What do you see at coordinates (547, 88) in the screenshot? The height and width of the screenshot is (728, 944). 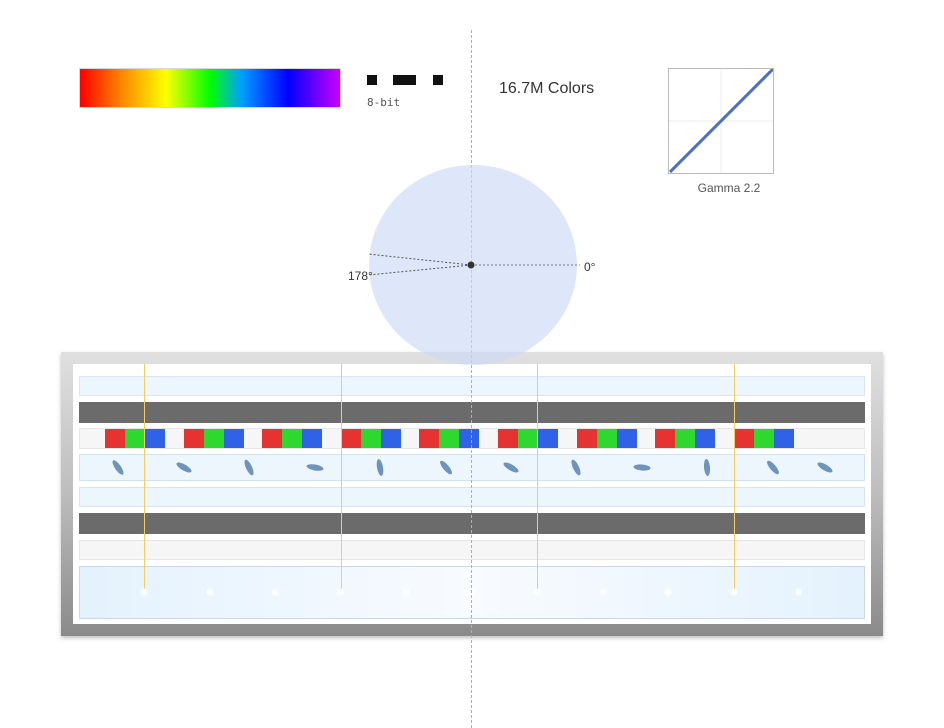 I see `color-count-label: 16.7M Colors` at bounding box center [547, 88].